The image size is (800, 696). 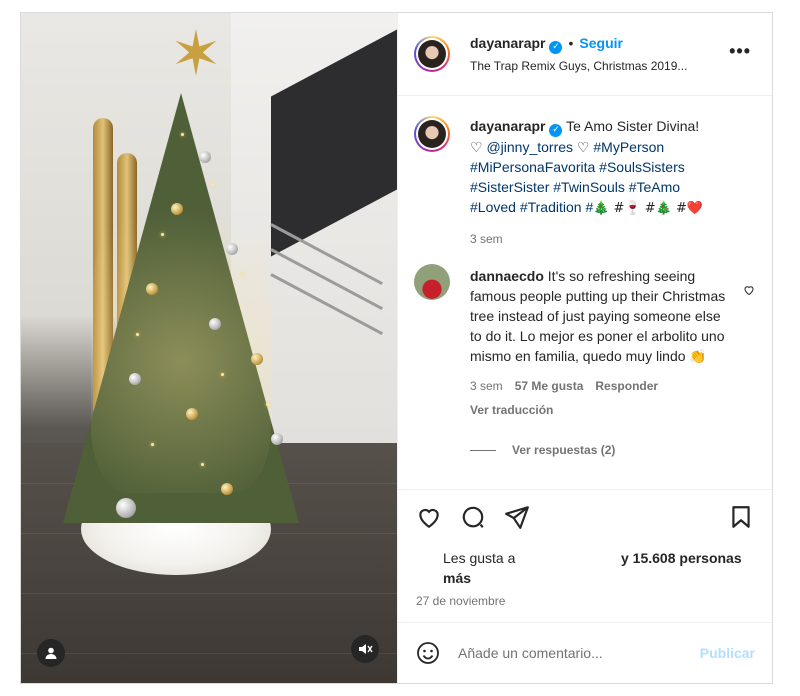 I want to click on author-line: dayanarapr ✓ • Seguir, so click(x=546, y=44).